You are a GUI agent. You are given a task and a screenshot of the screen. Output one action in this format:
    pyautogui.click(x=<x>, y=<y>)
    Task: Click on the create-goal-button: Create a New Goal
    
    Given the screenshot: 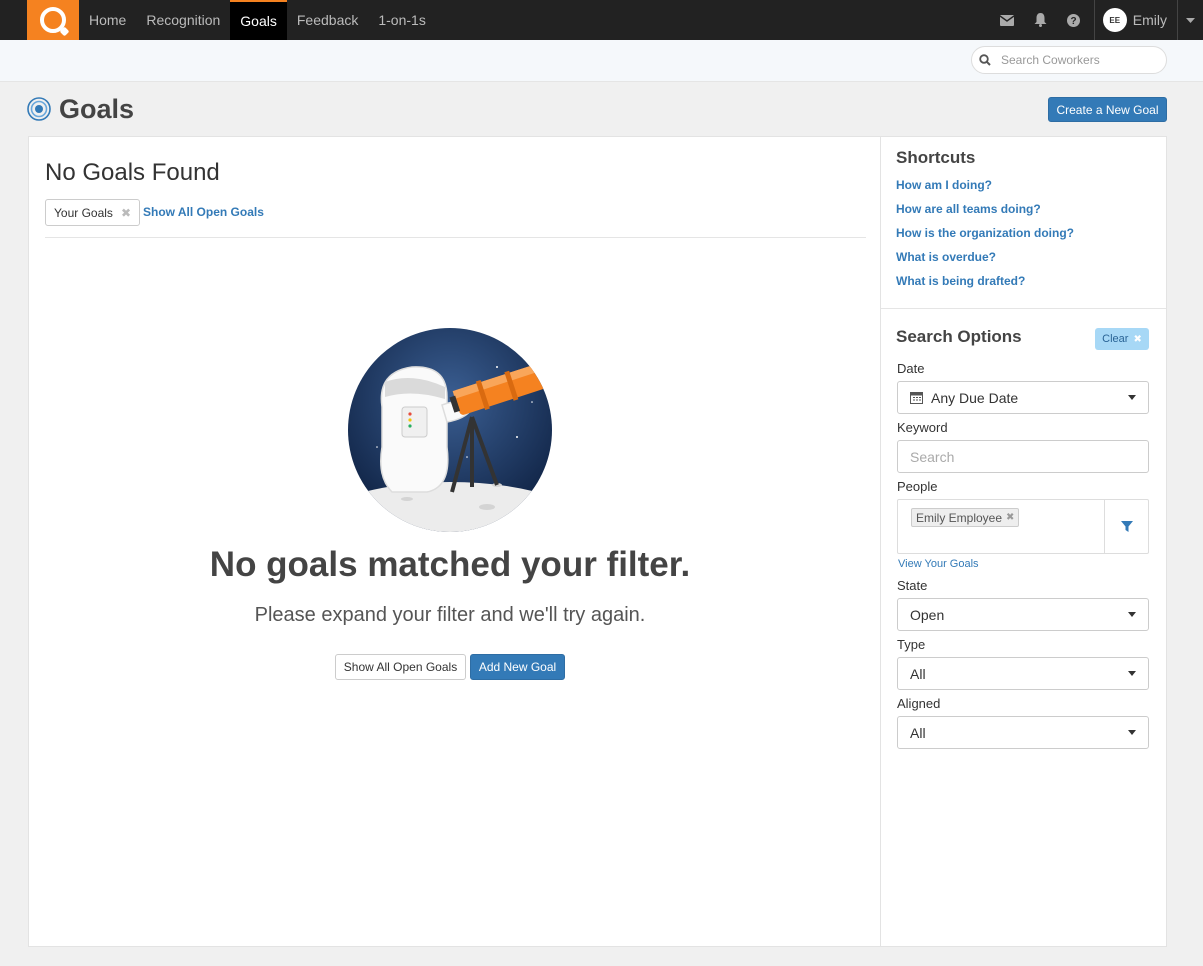 What is the action you would take?
    pyautogui.click(x=1107, y=109)
    